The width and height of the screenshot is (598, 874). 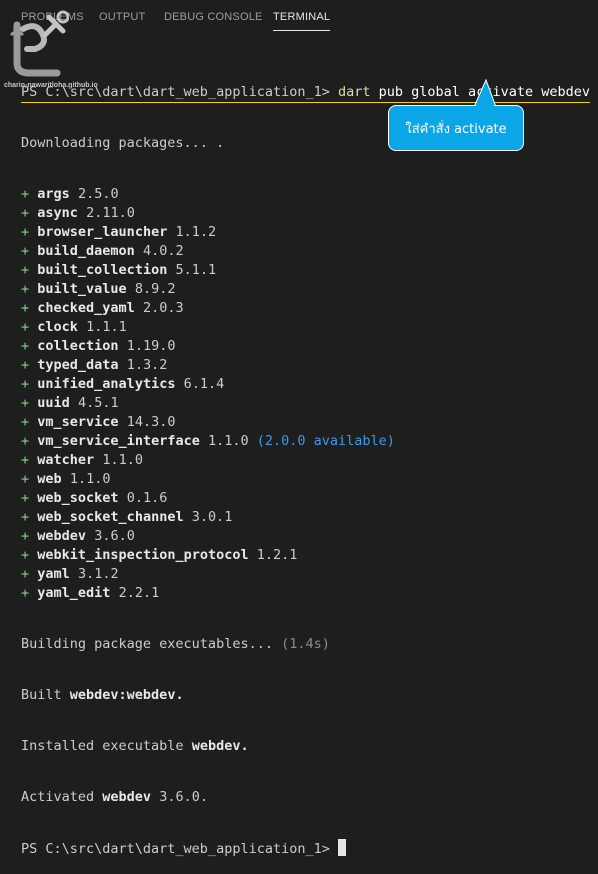 I want to click on package-line: + yaml_edit 2.2.1, so click(x=305, y=593).